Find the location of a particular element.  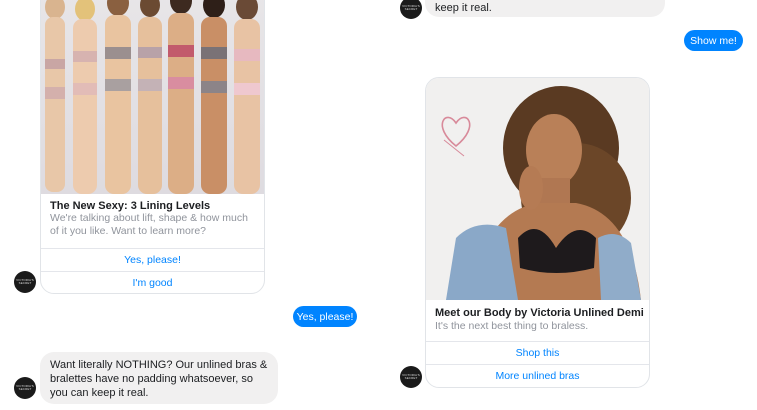

card-image-models-group is located at coordinates (152, 97).